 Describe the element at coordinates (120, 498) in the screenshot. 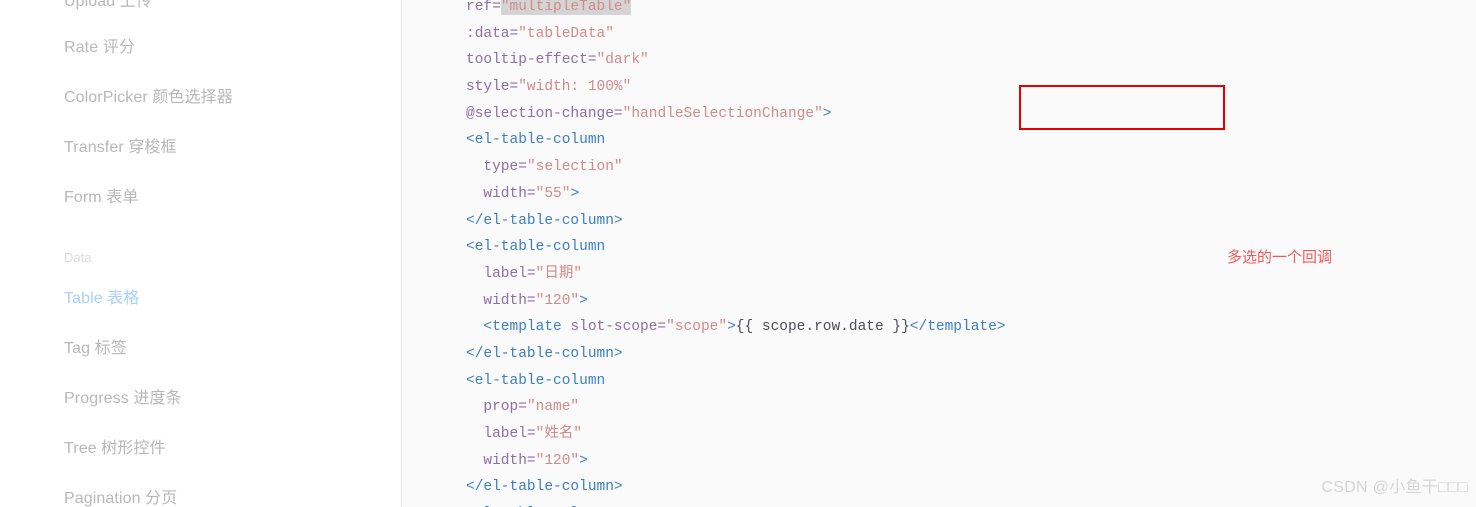

I see `sidebar-item-10: Pagination 分页` at that location.